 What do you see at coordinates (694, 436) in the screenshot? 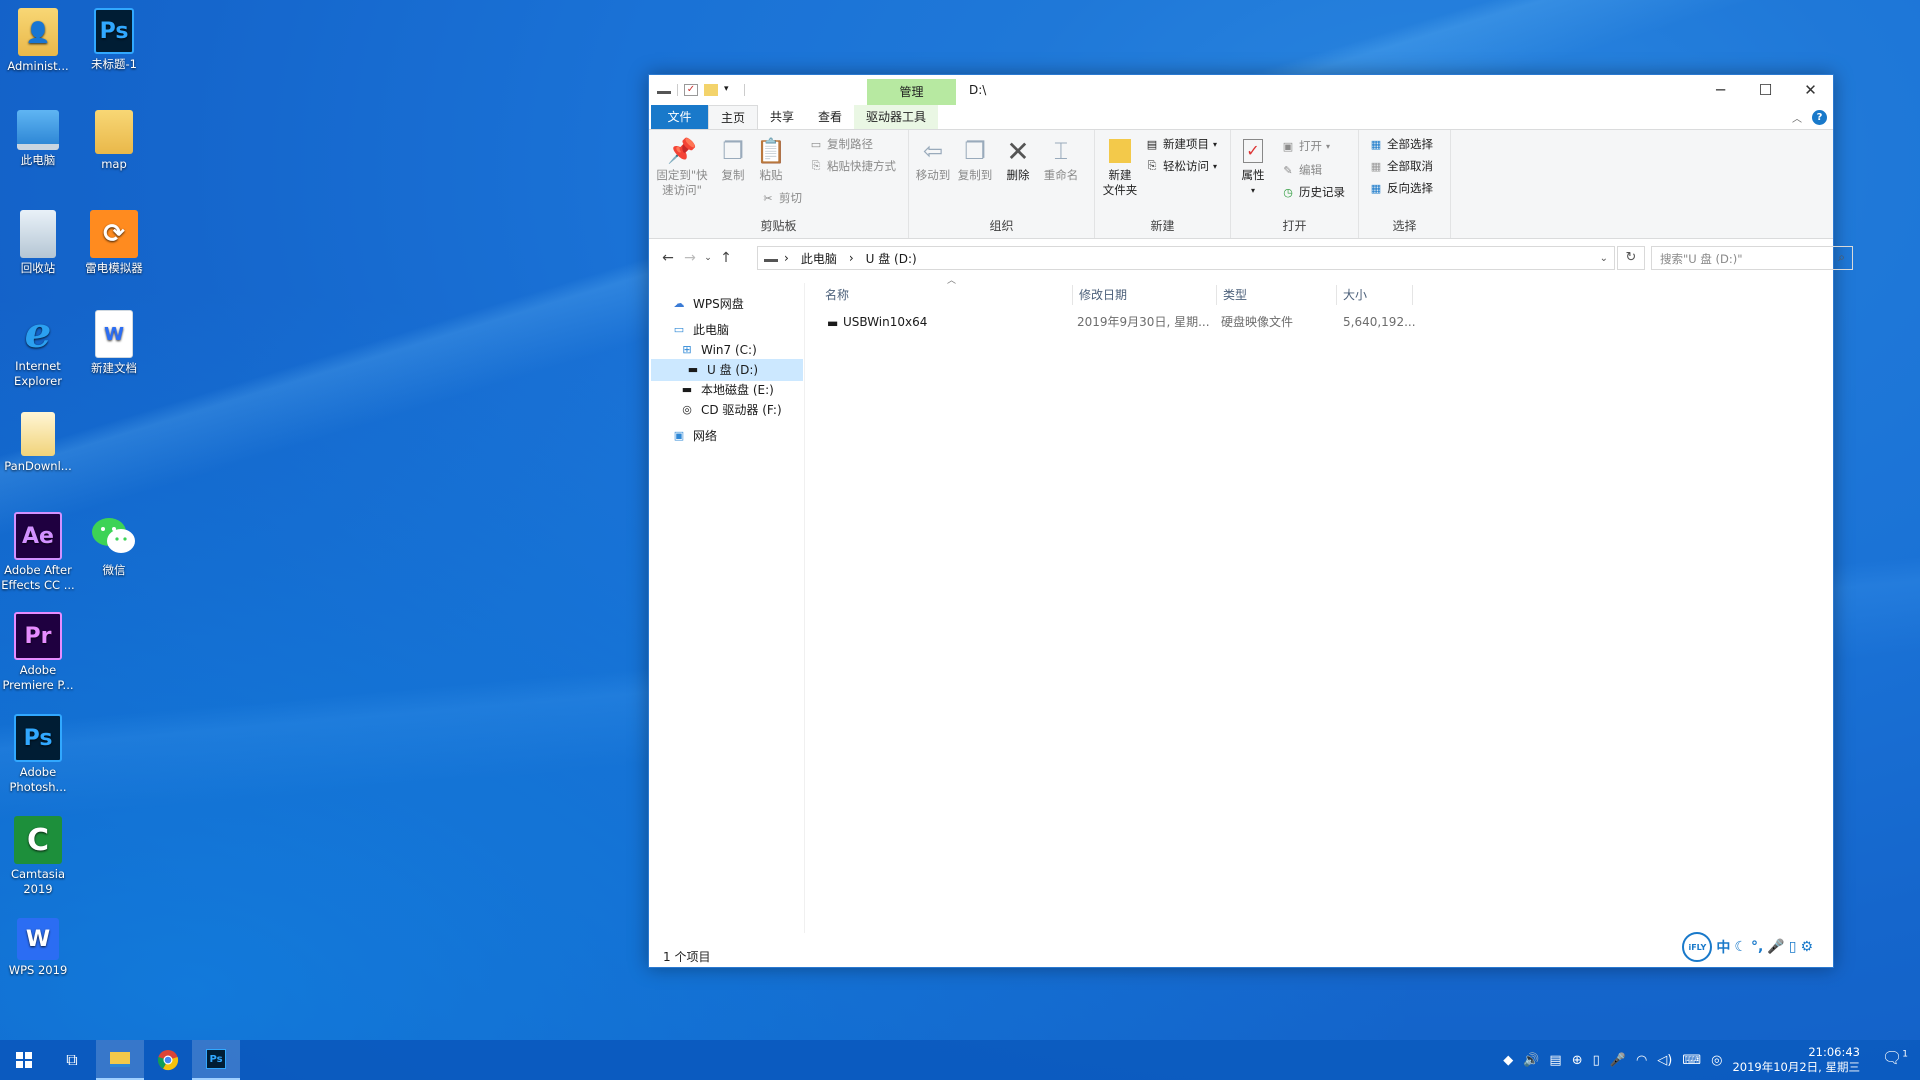
I see `nav-item-network: ▣ 网络` at bounding box center [694, 436].